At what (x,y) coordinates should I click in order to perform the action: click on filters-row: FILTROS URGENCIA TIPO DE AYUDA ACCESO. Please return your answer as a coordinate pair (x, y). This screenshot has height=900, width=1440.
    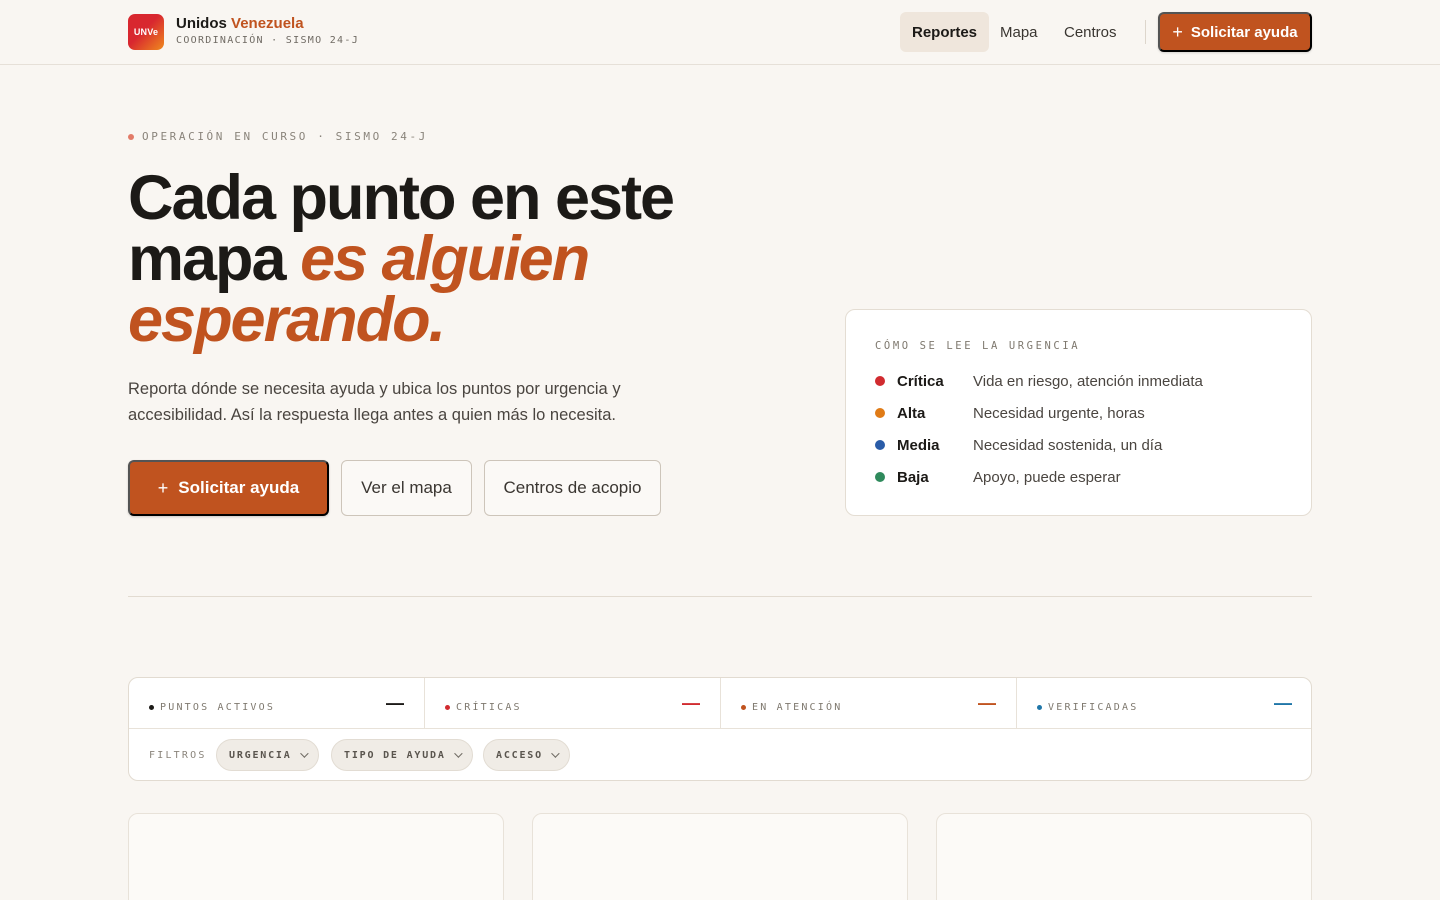
    Looking at the image, I should click on (720, 754).